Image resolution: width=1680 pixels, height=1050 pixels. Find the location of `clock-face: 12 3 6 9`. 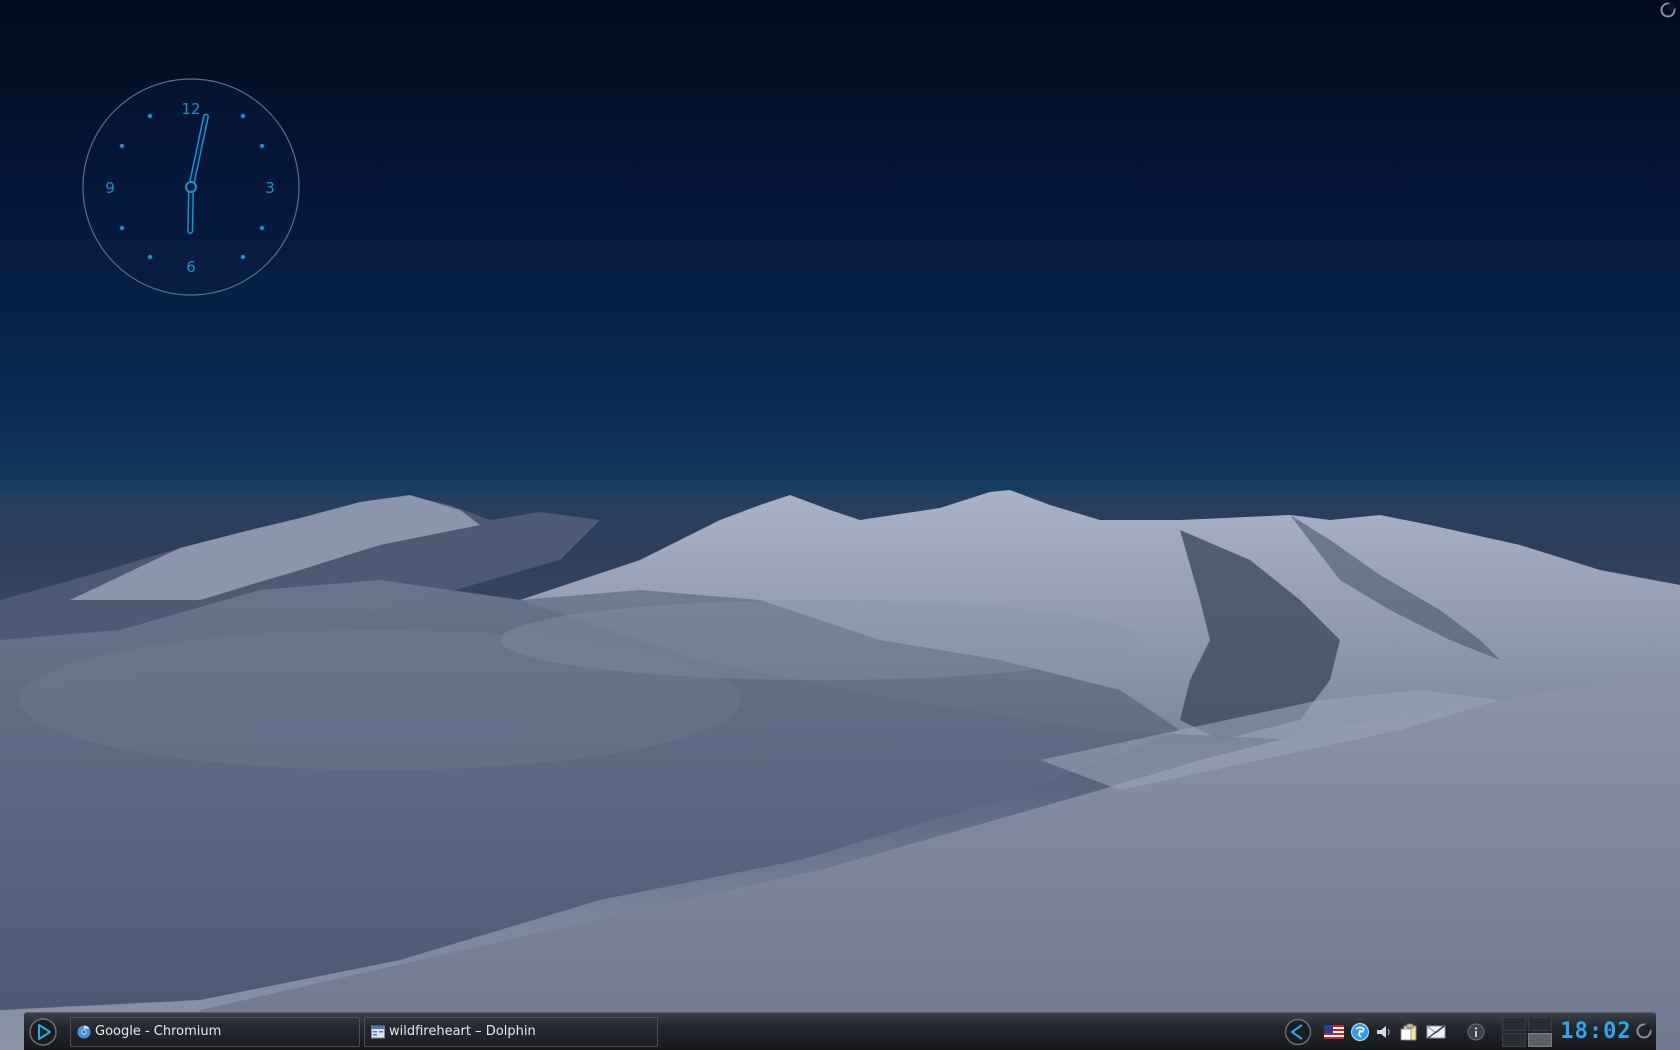

clock-face: 12 3 6 9 is located at coordinates (191, 187).